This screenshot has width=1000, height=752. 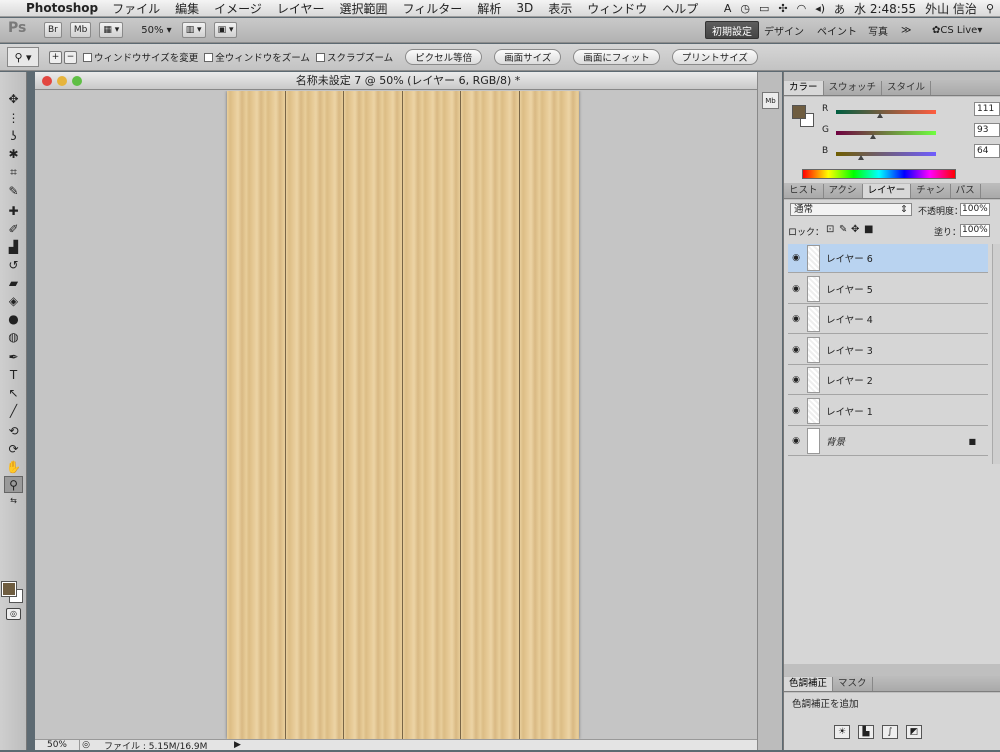 What do you see at coordinates (732, 30) in the screenshot?
I see `workspace-essentials: 初期設定` at bounding box center [732, 30].